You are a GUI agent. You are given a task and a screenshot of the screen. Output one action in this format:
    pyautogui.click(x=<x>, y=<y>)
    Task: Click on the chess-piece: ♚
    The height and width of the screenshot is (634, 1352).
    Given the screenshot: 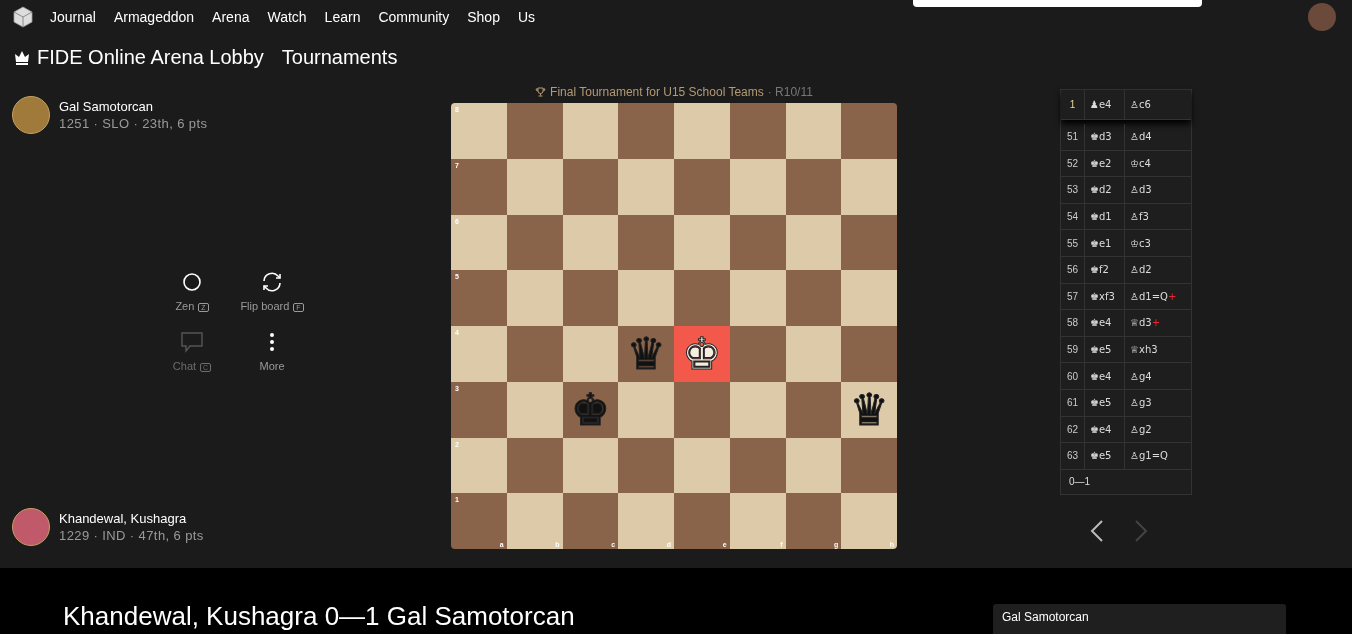 What is the action you would take?
    pyautogui.click(x=590, y=409)
    